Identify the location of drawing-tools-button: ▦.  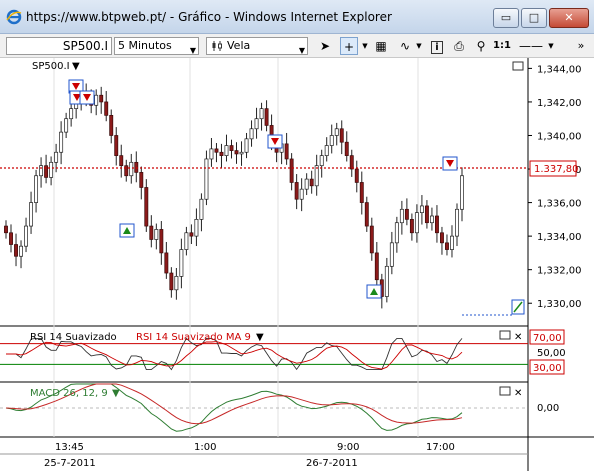
(381, 46).